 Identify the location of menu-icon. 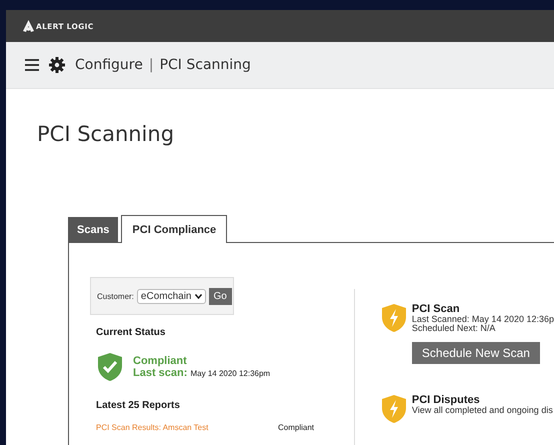
(32, 65).